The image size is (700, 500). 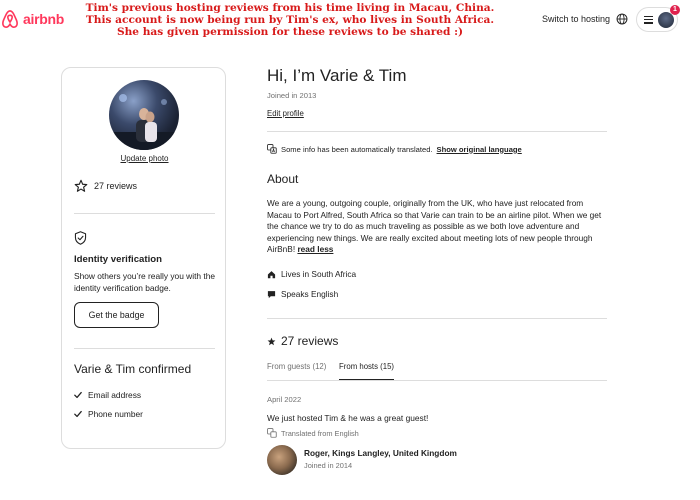 I want to click on edit-profile-link: Edit profile, so click(x=285, y=113).